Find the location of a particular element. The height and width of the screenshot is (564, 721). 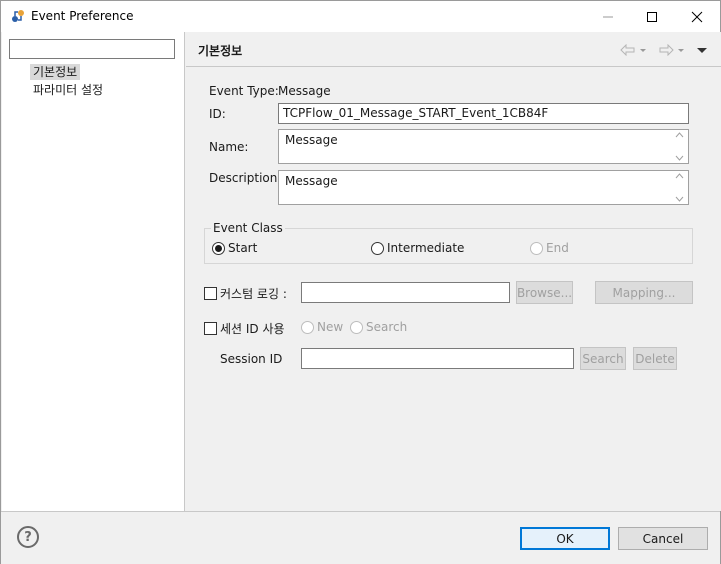

event-class-start-radio: Start is located at coordinates (234, 248).